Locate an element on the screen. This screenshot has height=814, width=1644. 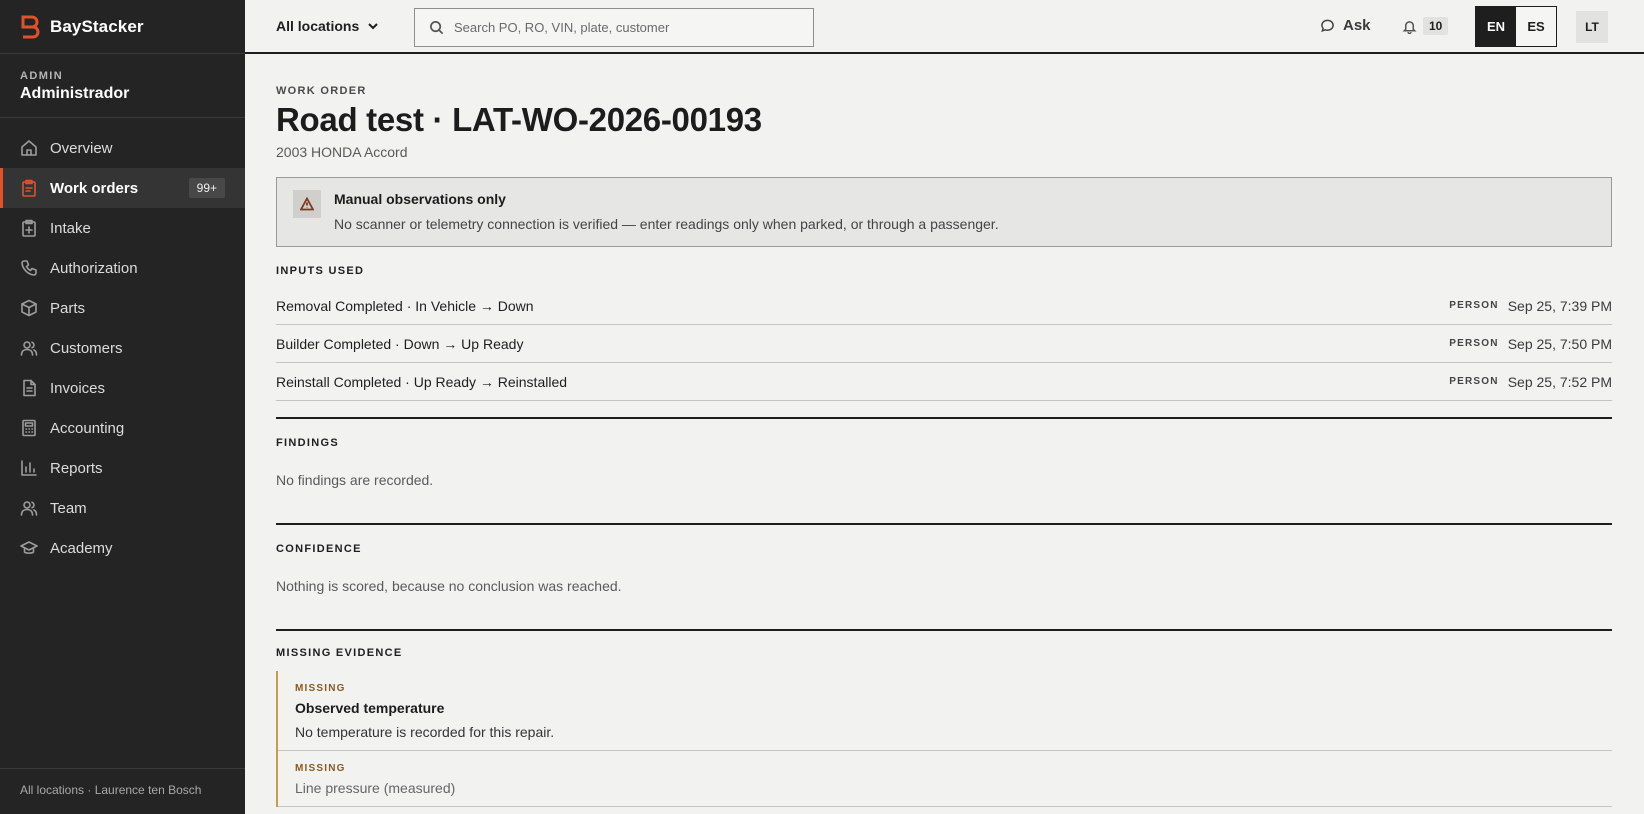
ask-label: Ask is located at coordinates (1357, 25).